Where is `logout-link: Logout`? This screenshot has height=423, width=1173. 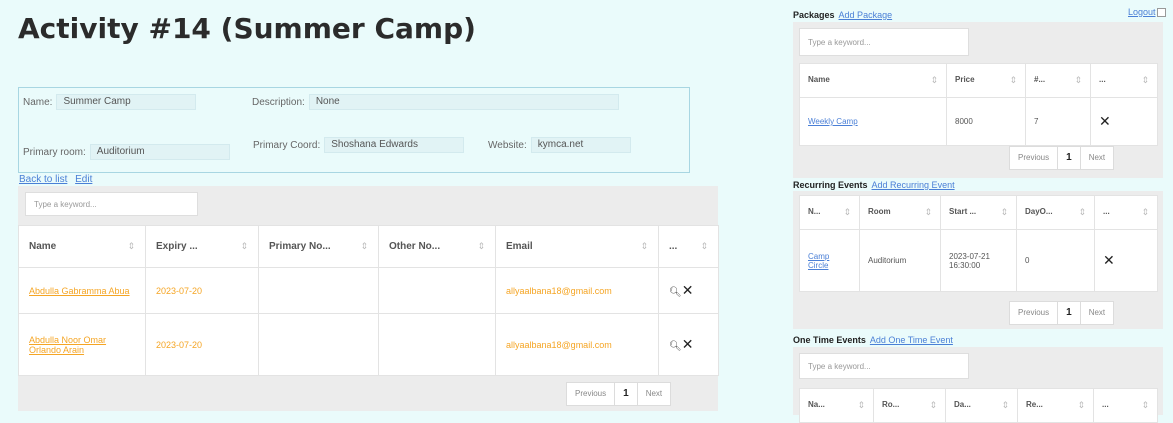 logout-link: Logout is located at coordinates (1142, 12).